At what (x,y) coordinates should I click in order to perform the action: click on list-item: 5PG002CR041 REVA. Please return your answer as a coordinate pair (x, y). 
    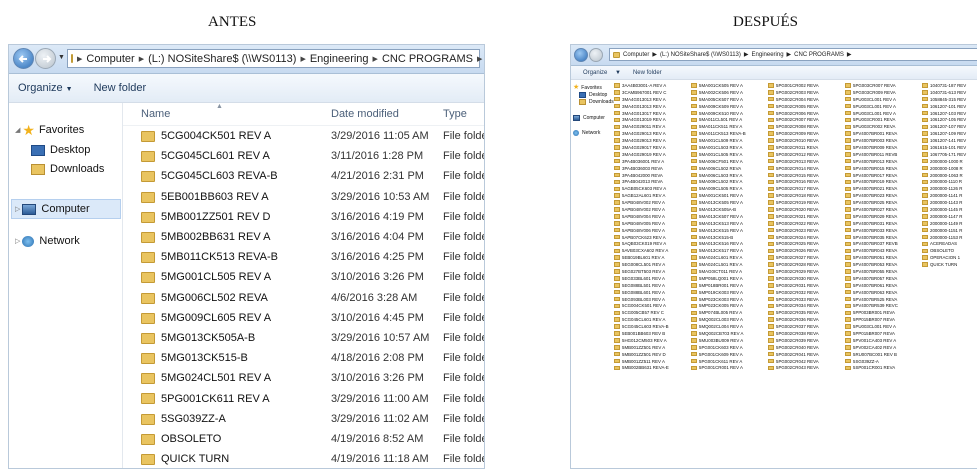
    Looking at the image, I should click on (805, 354).